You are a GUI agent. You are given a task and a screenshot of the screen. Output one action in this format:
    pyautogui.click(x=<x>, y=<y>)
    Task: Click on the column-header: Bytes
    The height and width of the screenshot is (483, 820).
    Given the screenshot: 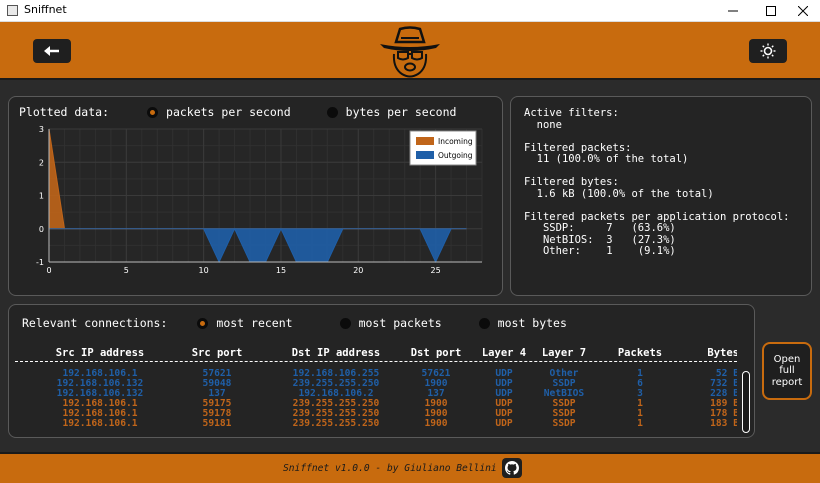 What is the action you would take?
    pyautogui.click(x=710, y=353)
    